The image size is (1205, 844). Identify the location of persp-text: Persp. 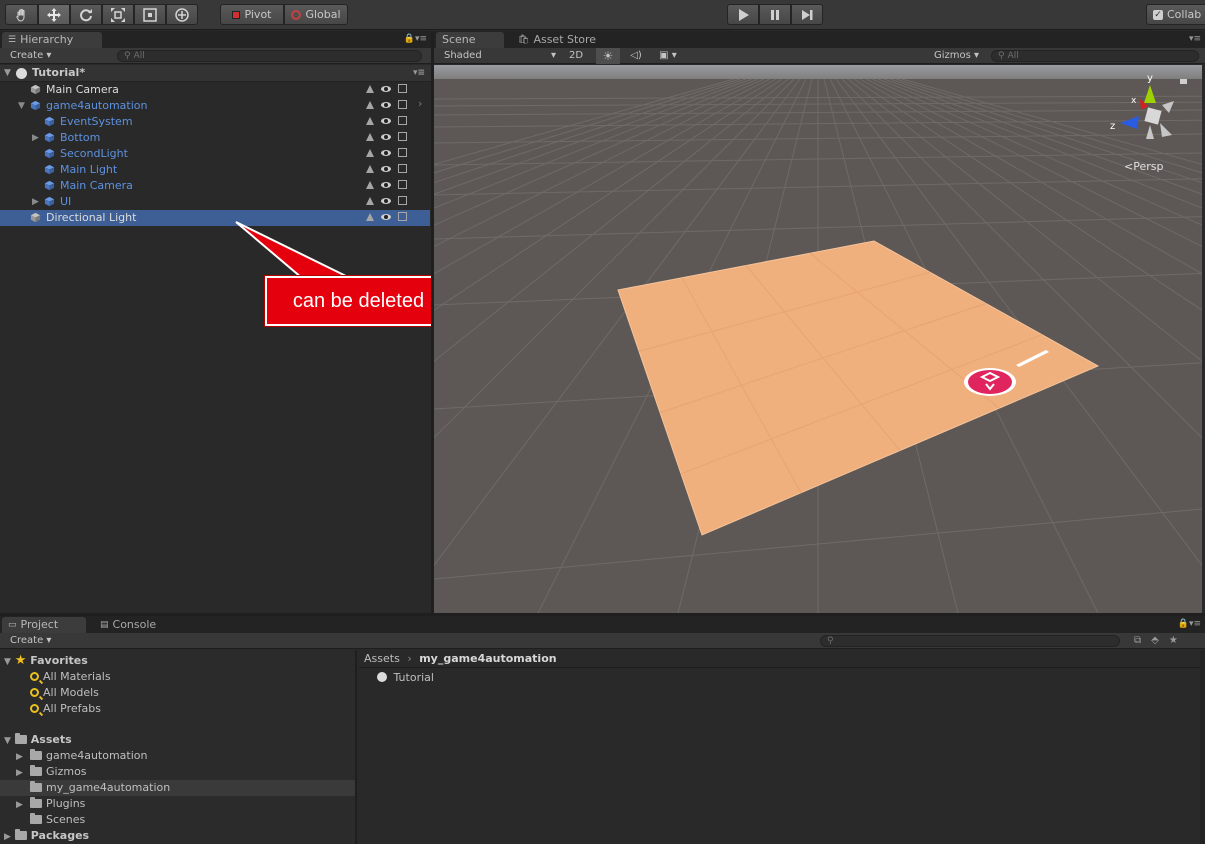
(1148, 166).